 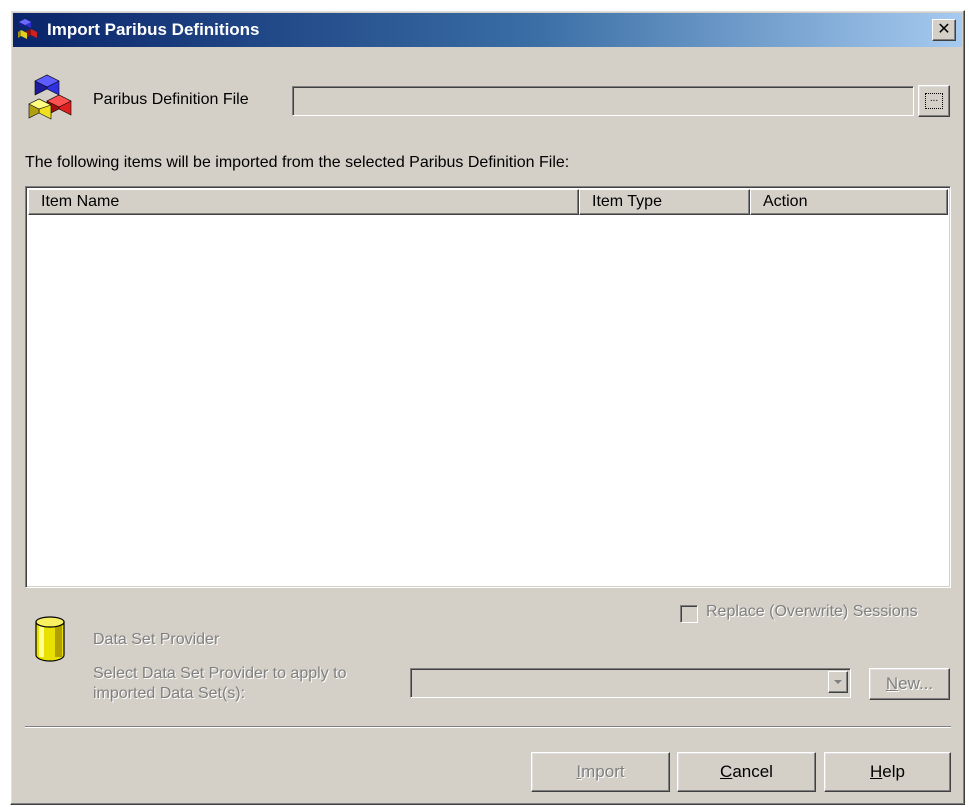 What do you see at coordinates (849, 202) in the screenshot?
I see `column-header-action: Action` at bounding box center [849, 202].